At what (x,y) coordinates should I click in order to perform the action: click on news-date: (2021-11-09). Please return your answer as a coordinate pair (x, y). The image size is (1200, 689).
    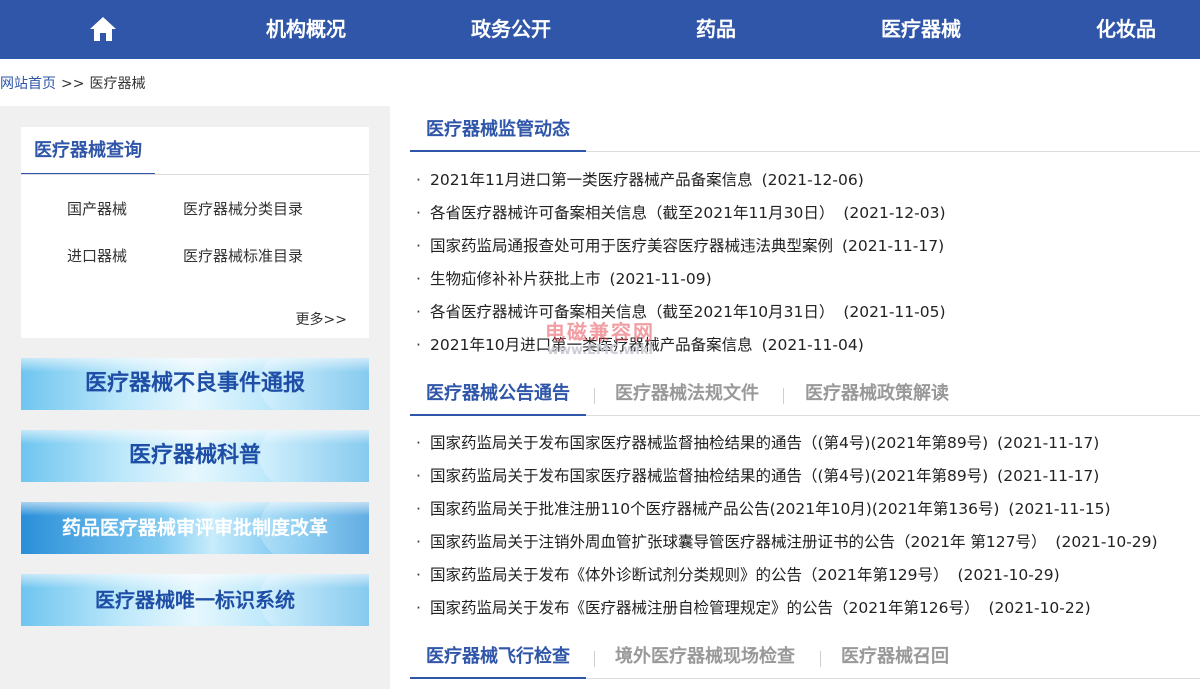
    Looking at the image, I should click on (660, 279).